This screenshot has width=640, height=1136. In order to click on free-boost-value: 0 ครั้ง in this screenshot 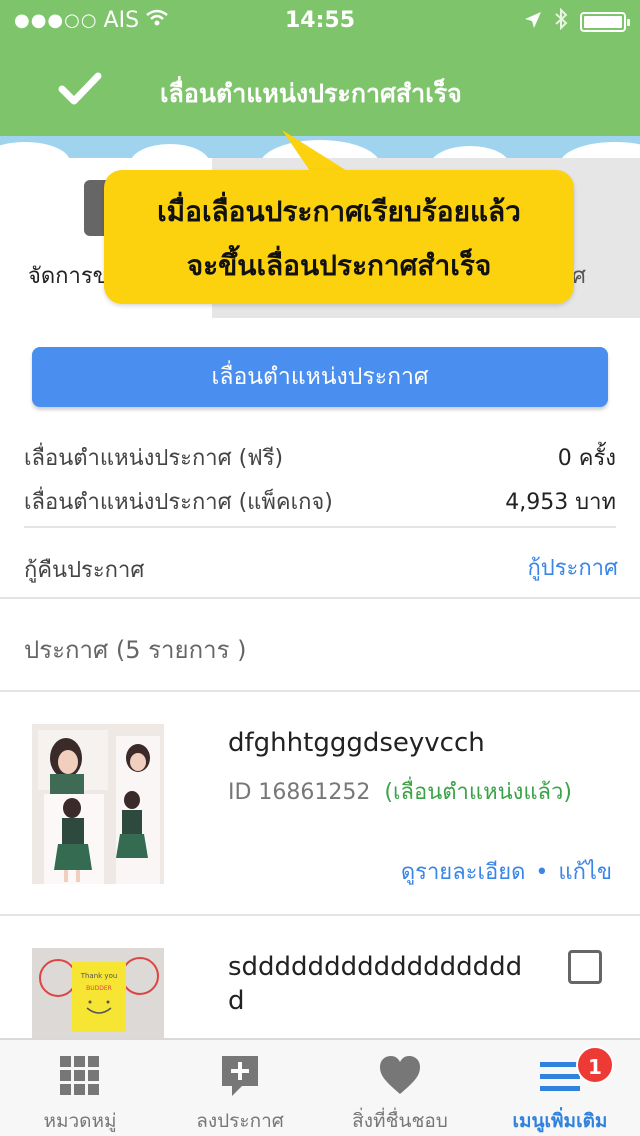, I will do `click(586, 458)`.